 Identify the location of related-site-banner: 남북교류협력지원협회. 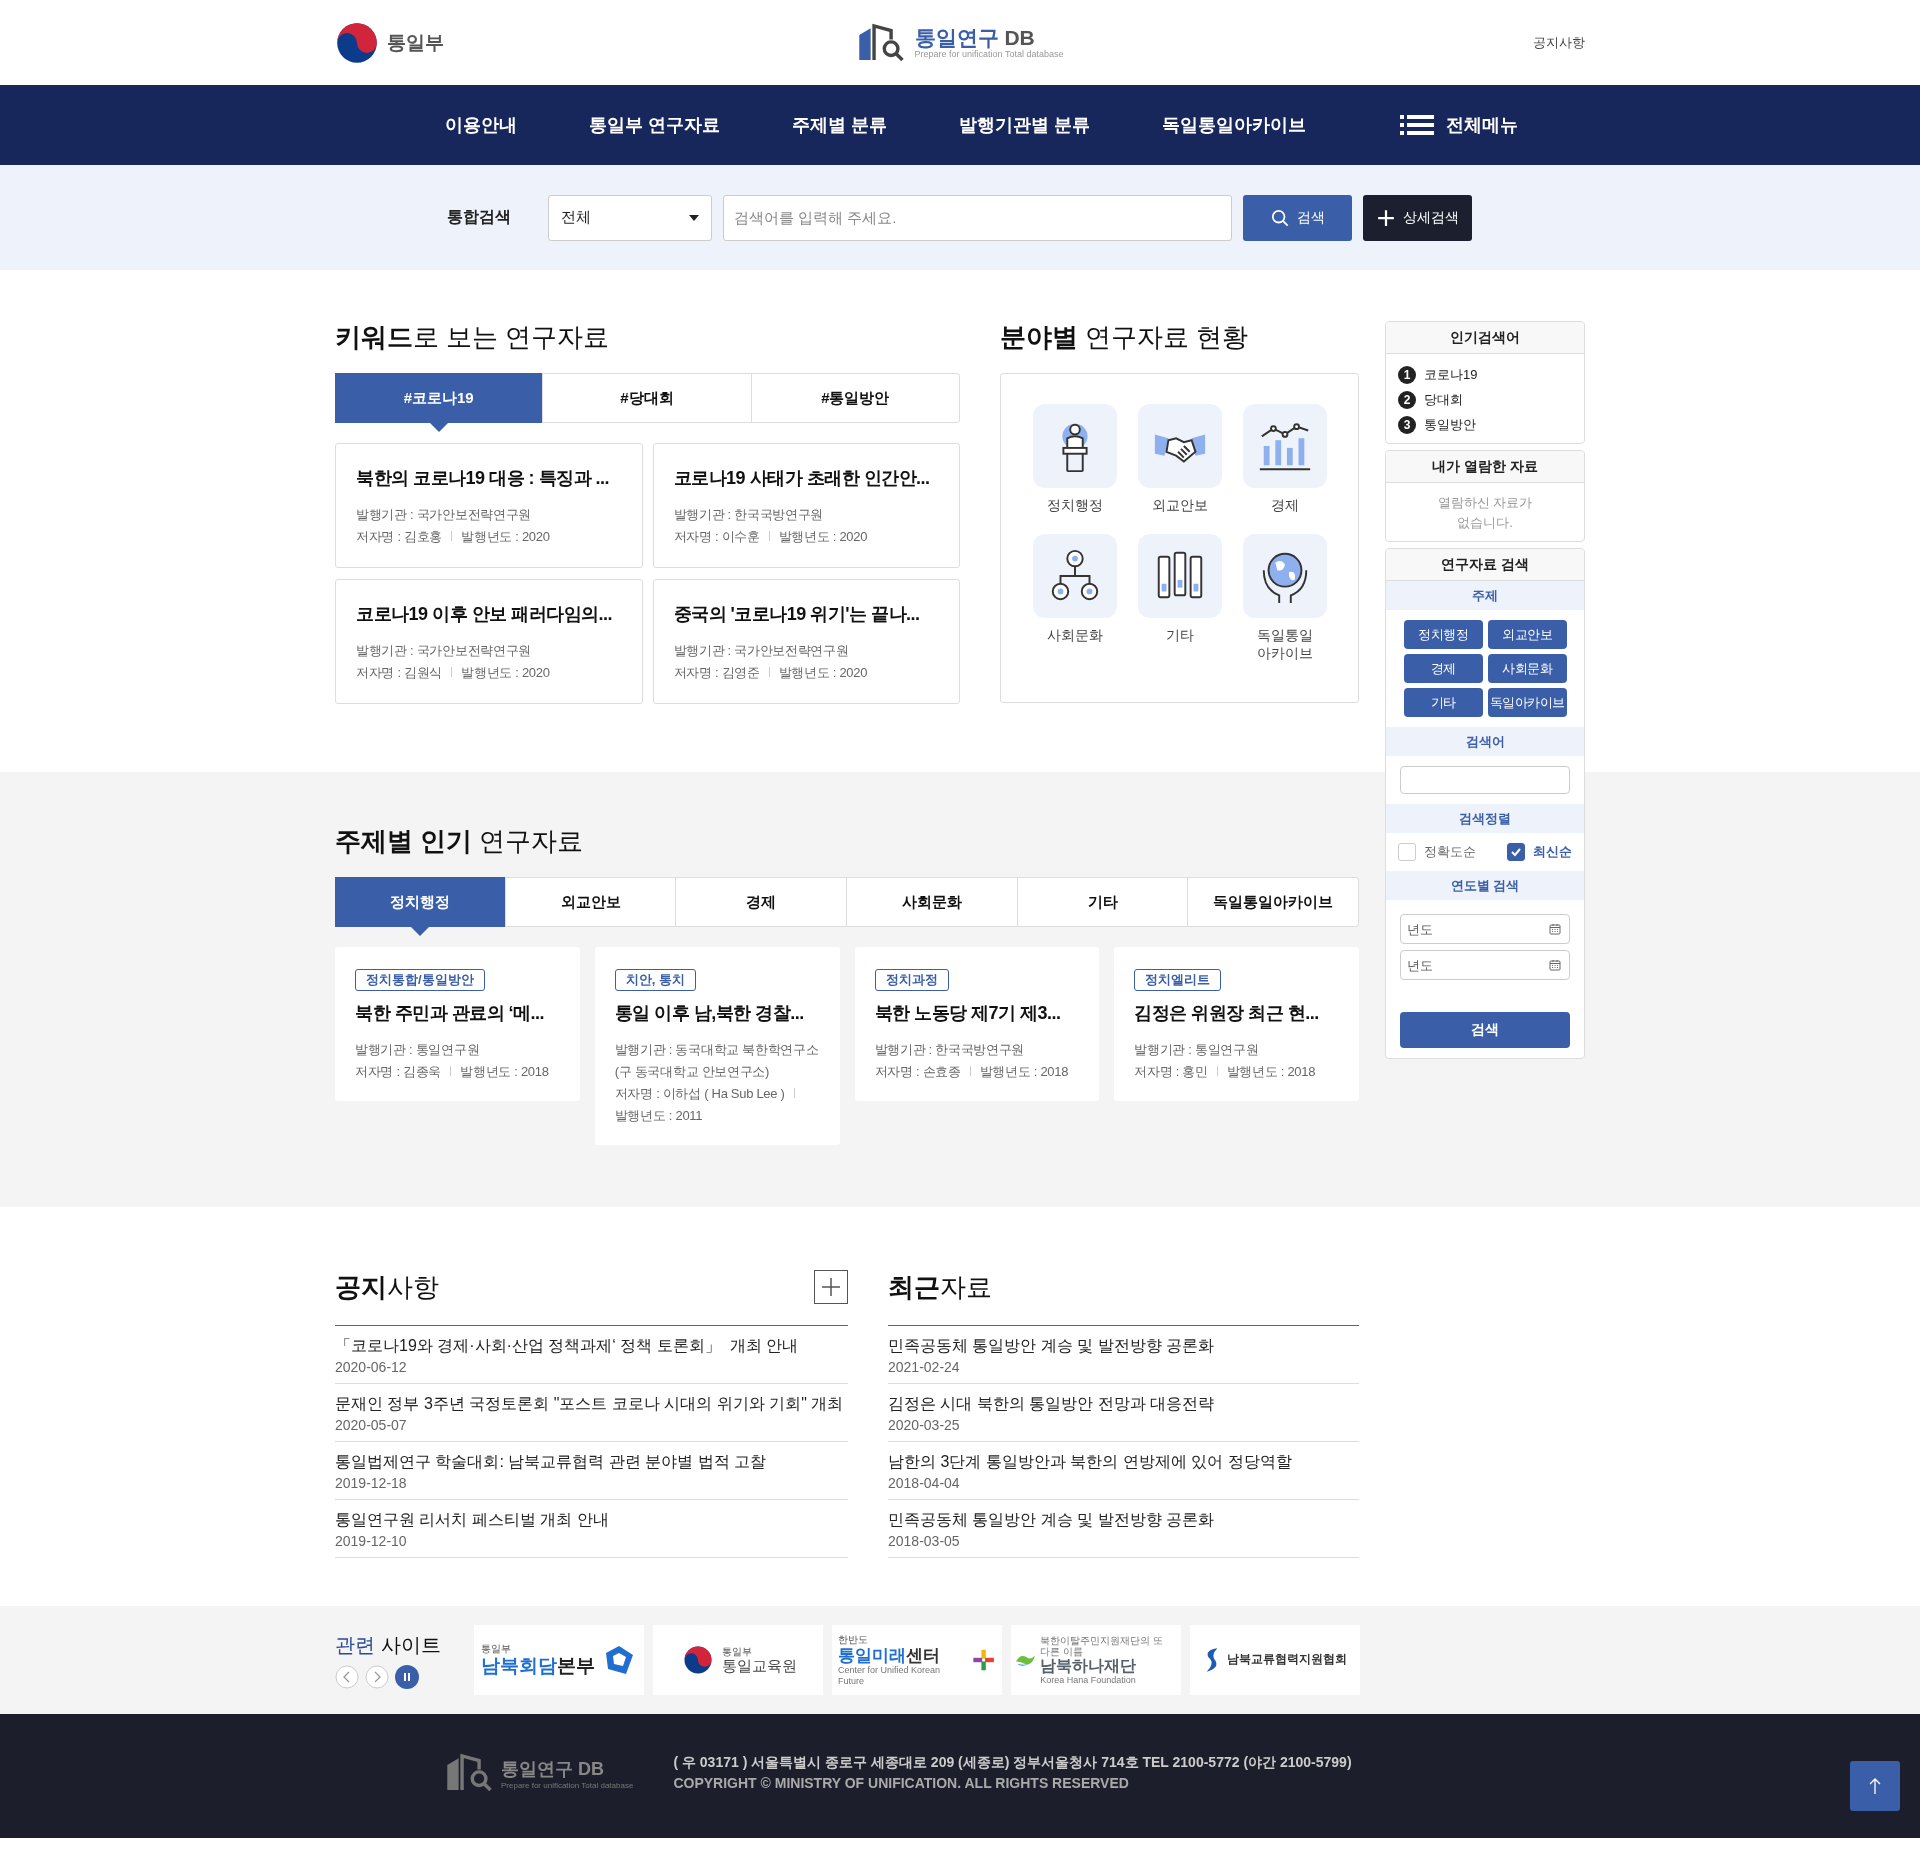
(1275, 1660).